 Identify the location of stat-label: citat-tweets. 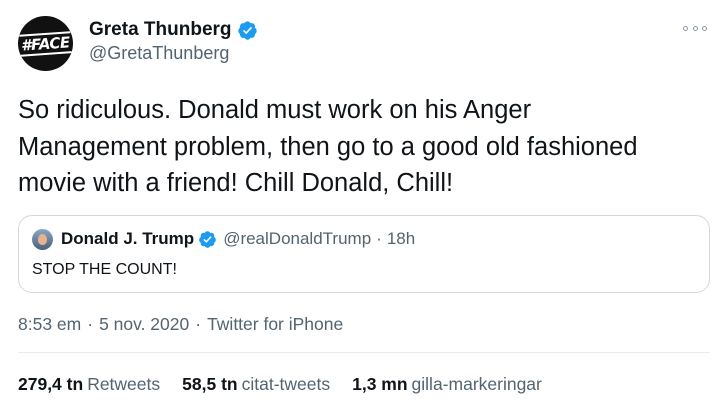
(286, 384).